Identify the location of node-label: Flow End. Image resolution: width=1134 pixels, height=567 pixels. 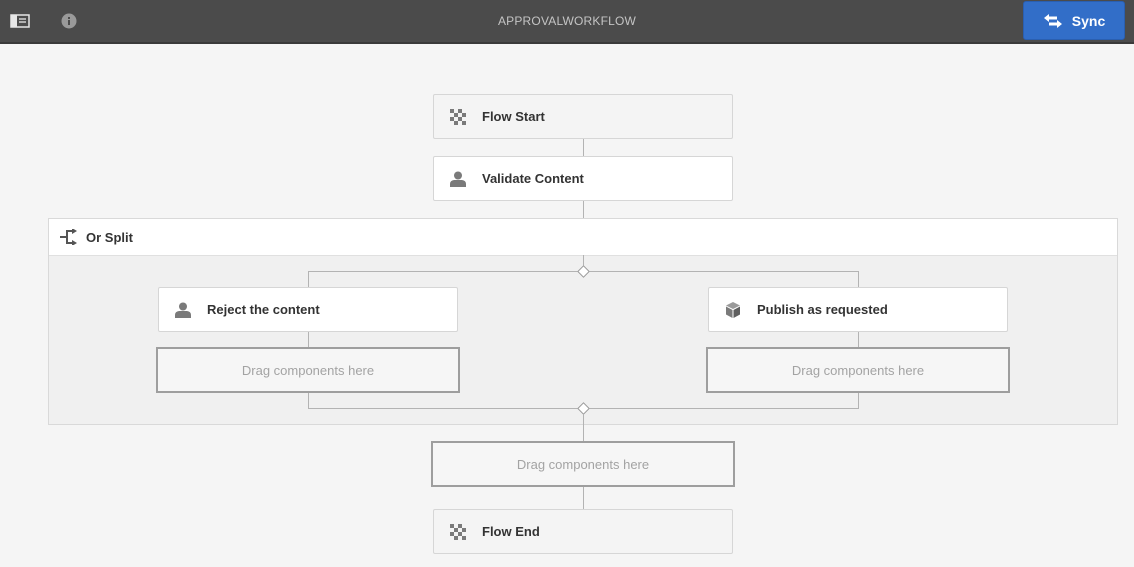
(511, 531).